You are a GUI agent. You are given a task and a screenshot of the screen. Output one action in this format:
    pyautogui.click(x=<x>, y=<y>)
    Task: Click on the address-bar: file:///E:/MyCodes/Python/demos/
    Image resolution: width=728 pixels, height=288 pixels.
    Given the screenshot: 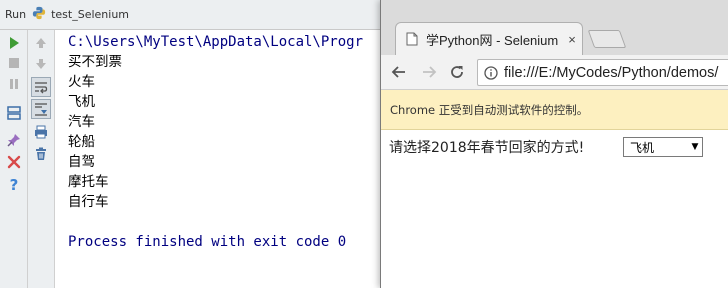 What is the action you would take?
    pyautogui.click(x=602, y=72)
    